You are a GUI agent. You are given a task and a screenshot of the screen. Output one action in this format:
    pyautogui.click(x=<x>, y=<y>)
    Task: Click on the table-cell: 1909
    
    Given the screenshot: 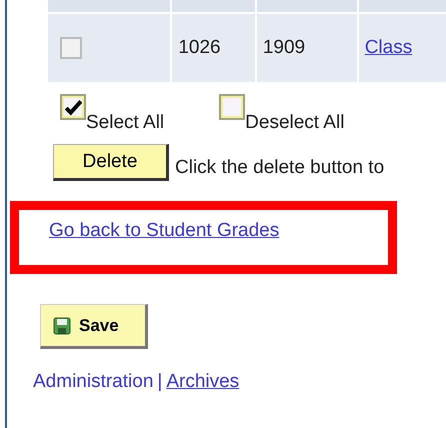 What is the action you would take?
    pyautogui.click(x=306, y=48)
    